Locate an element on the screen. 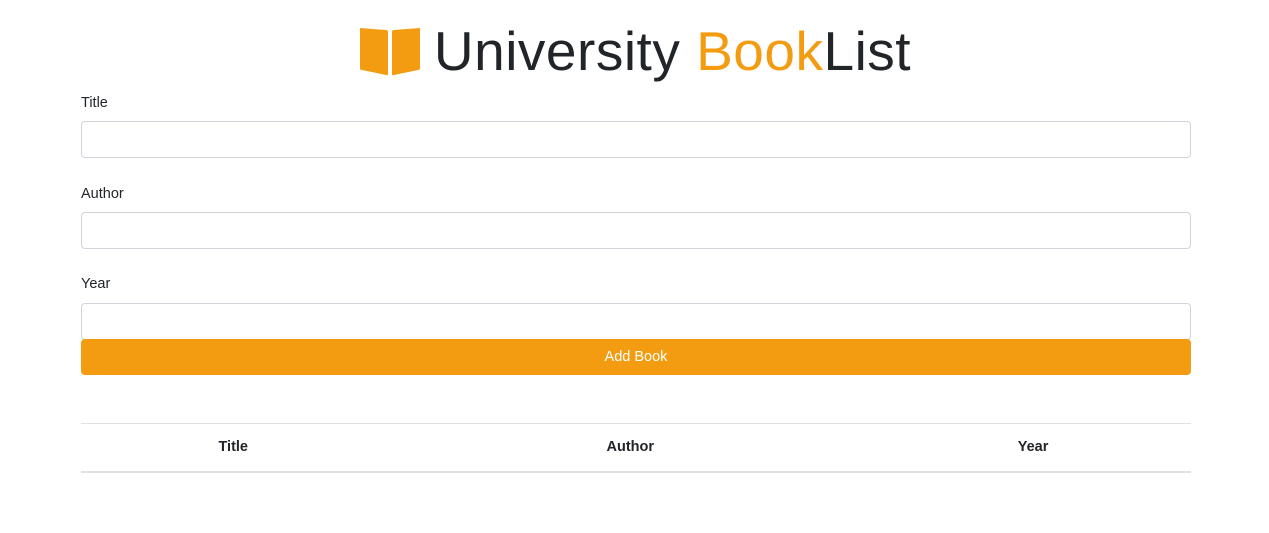 The height and width of the screenshot is (533, 1269). column-header-author: Author is located at coordinates (630, 448).